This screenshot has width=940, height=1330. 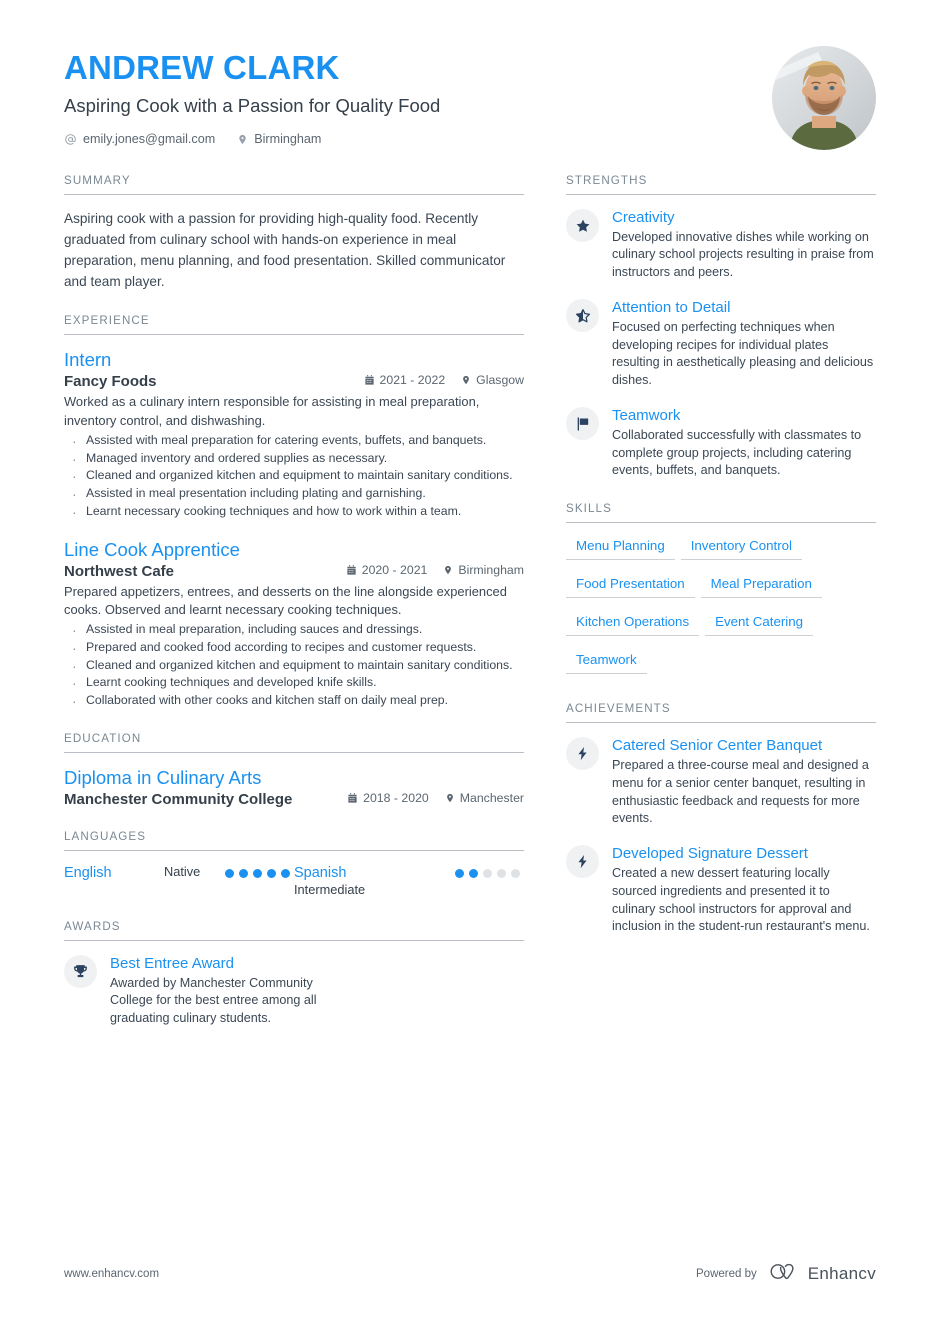 What do you see at coordinates (761, 586) in the screenshot?
I see `skill-tag: Meal Preparation` at bounding box center [761, 586].